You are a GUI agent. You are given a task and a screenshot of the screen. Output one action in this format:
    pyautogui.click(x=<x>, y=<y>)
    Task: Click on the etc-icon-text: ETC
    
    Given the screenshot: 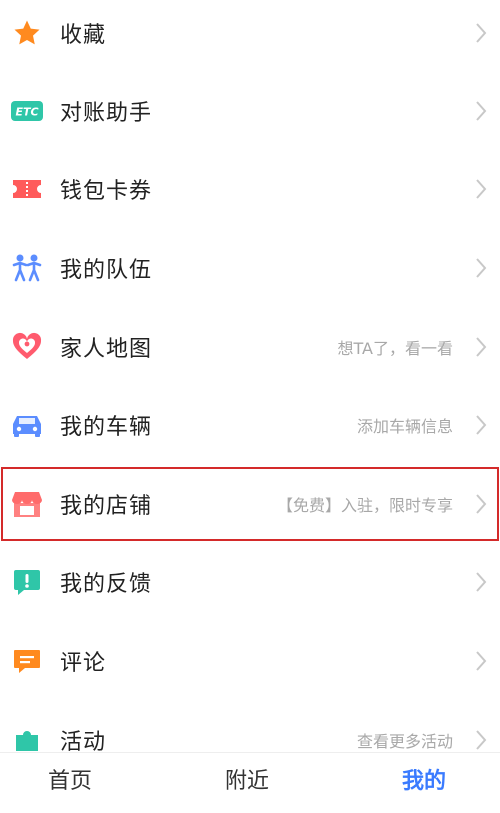 What is the action you would take?
    pyautogui.click(x=26, y=112)
    